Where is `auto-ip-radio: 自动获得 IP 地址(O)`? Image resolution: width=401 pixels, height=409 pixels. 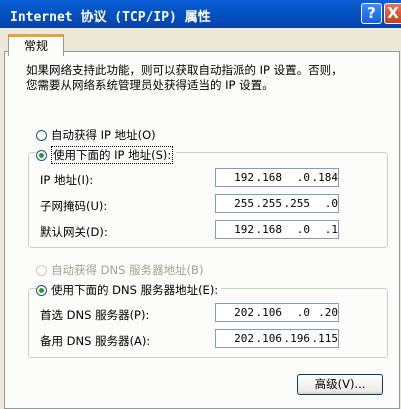 auto-ip-radio: 自动获得 IP 地址(O) is located at coordinates (96, 135).